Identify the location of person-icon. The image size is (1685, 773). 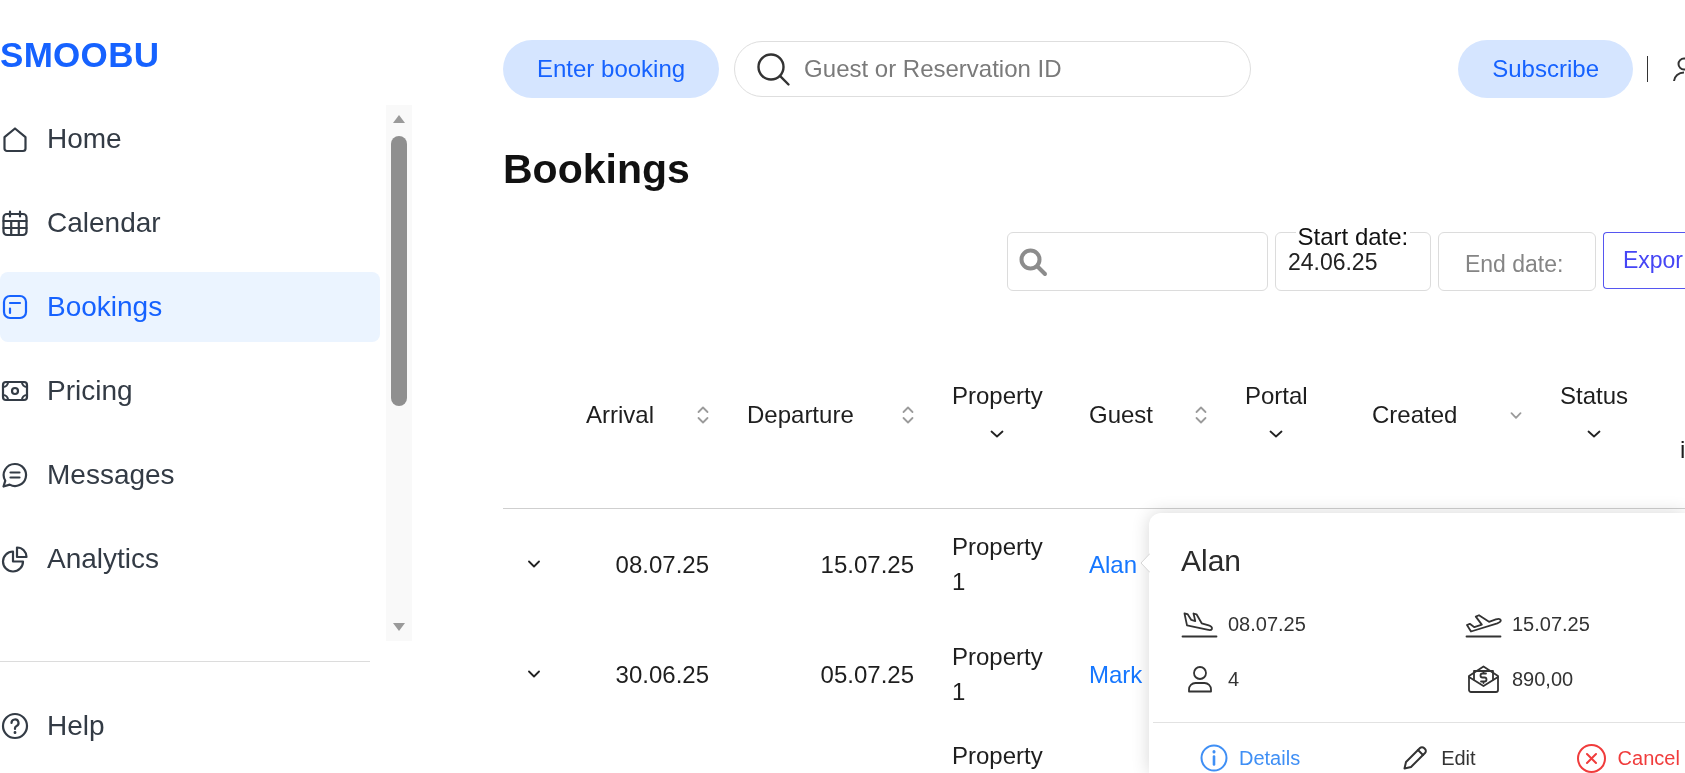
(1199, 679).